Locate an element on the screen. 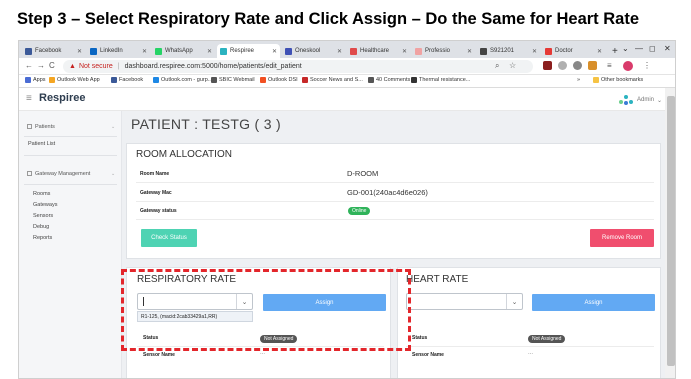  bookmark-item: Outlook Web App is located at coordinates (74, 80).